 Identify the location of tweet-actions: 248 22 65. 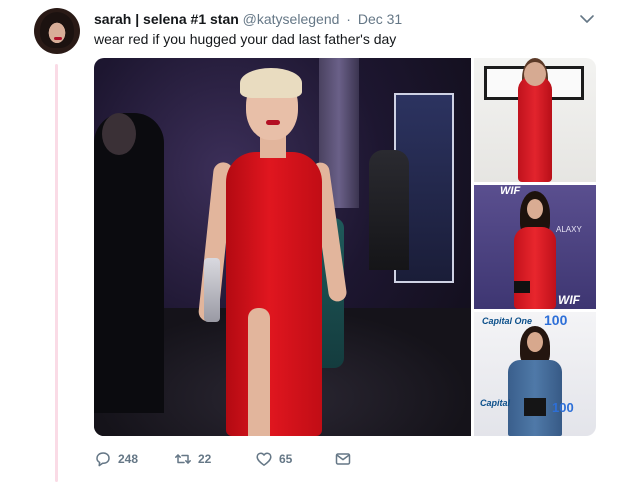
(244, 459).